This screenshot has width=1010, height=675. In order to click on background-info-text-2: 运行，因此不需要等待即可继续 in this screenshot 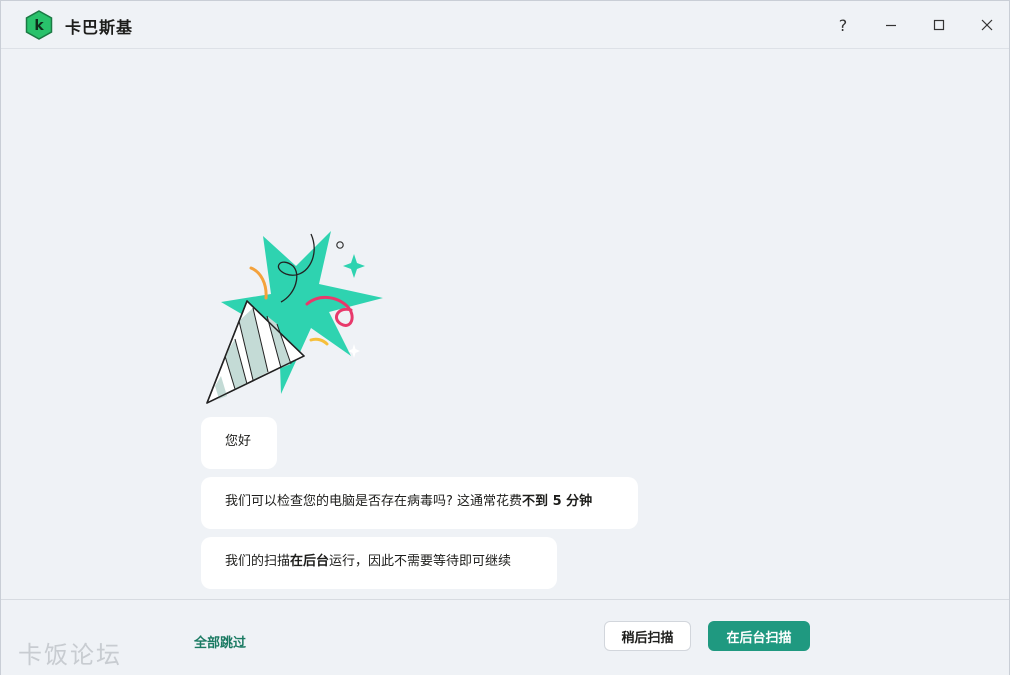, I will do `click(420, 561)`.